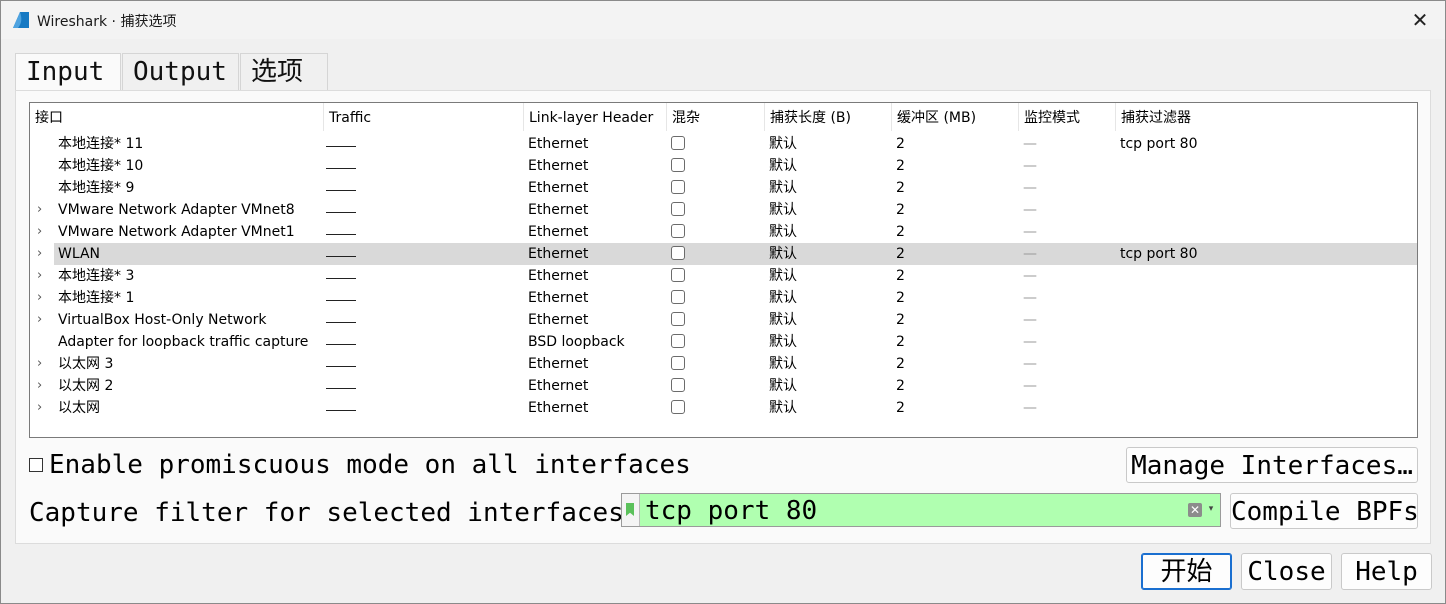  Describe the element at coordinates (723, 386) in the screenshot. I see `table-row: › 以太网 2 Ethernet 默认 2 —` at that location.